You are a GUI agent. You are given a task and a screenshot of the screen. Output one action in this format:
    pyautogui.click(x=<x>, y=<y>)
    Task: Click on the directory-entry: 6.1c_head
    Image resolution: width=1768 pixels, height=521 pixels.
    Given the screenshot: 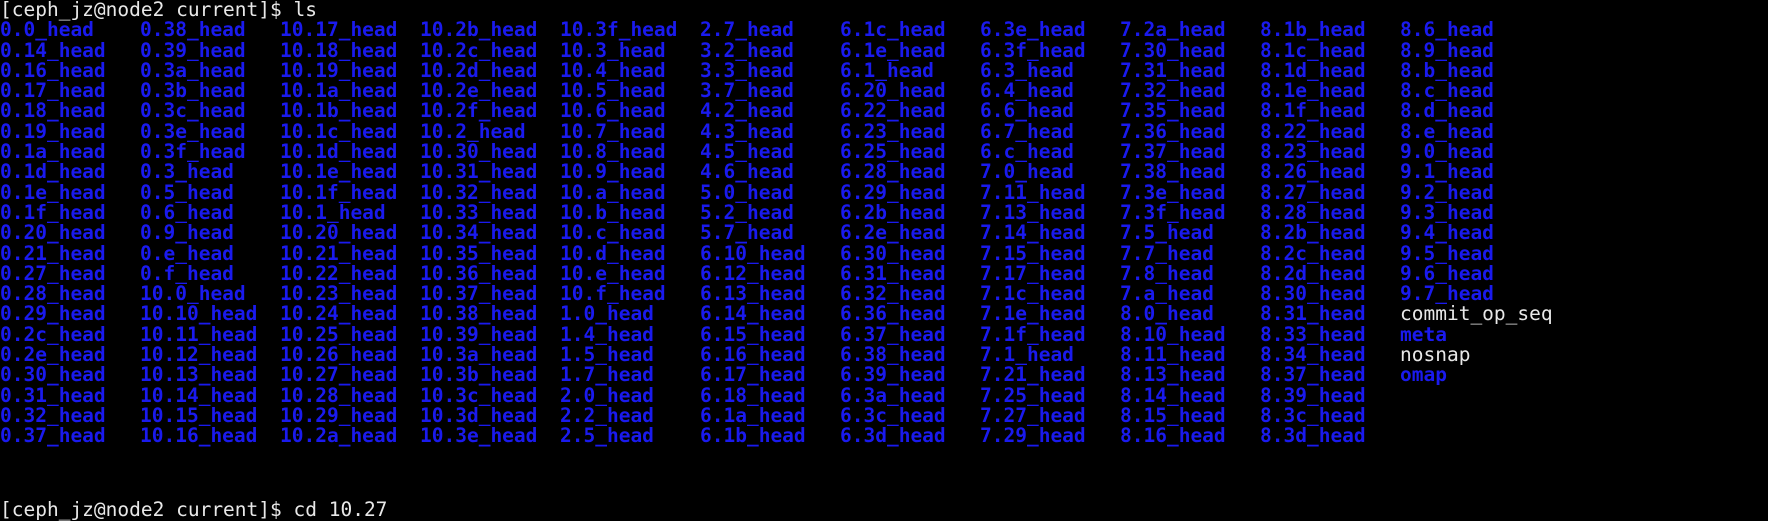 What is the action you would take?
    pyautogui.click(x=893, y=30)
    